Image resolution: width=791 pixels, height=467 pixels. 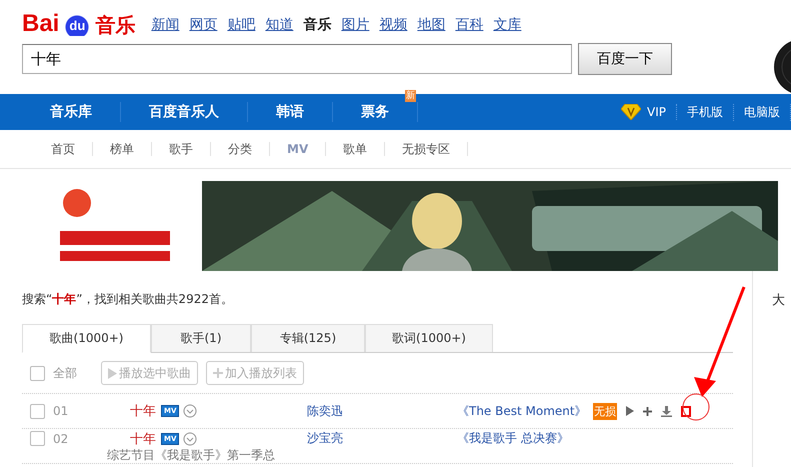 What do you see at coordinates (61, 439) in the screenshot?
I see `track-number: 02` at bounding box center [61, 439].